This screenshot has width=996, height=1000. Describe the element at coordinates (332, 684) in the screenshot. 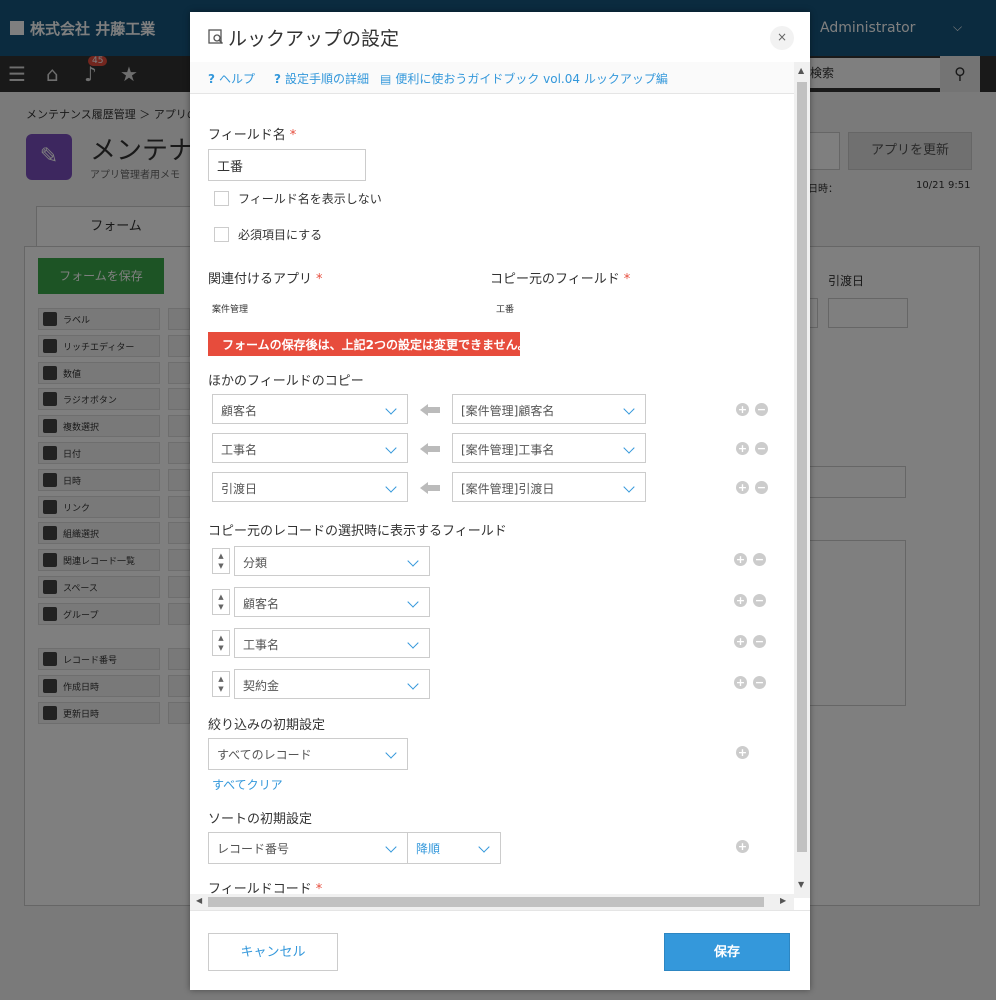

I see `display-field-select: 契約金` at that location.